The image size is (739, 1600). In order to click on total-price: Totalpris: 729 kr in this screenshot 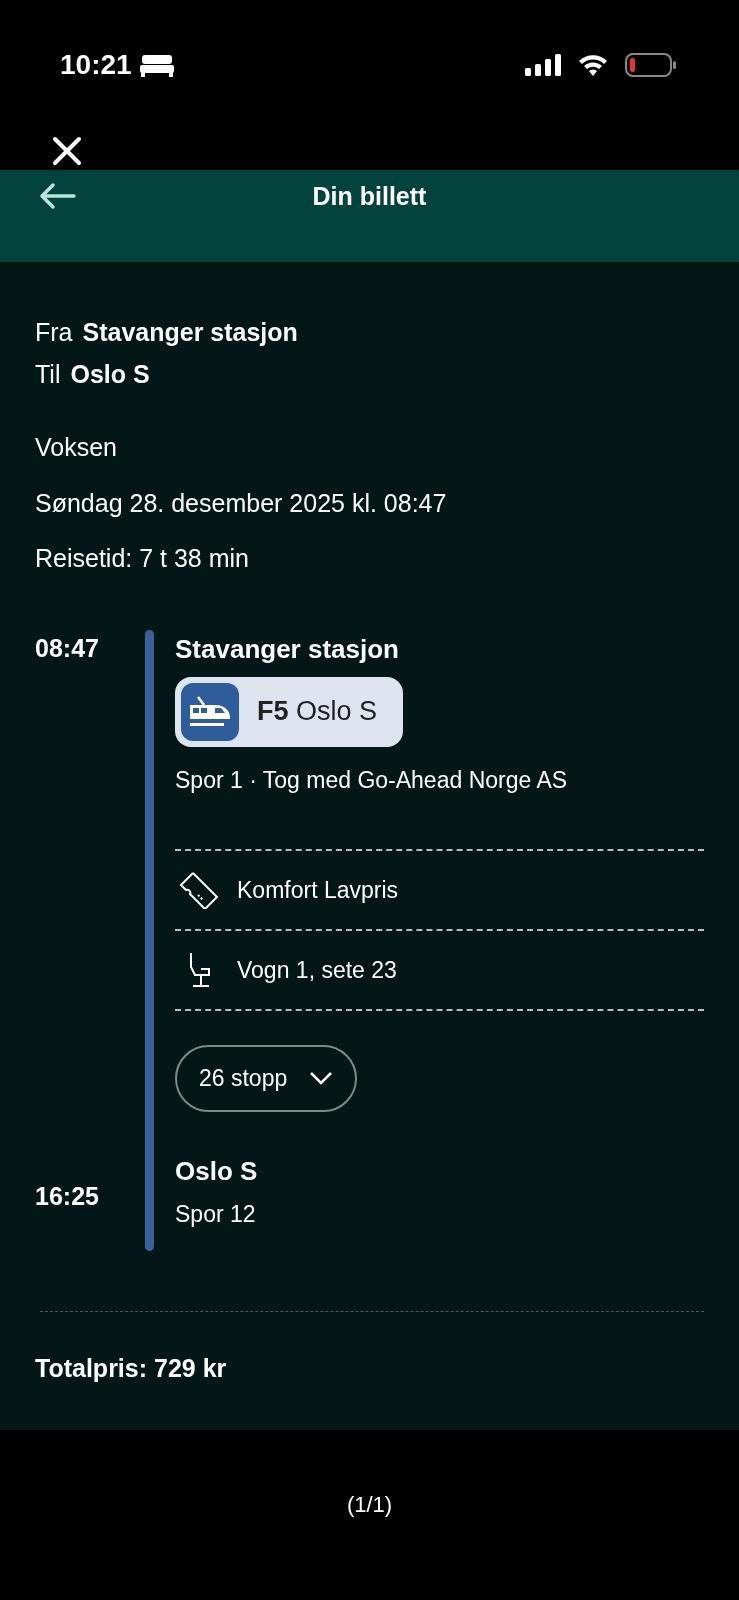, I will do `click(131, 1368)`.